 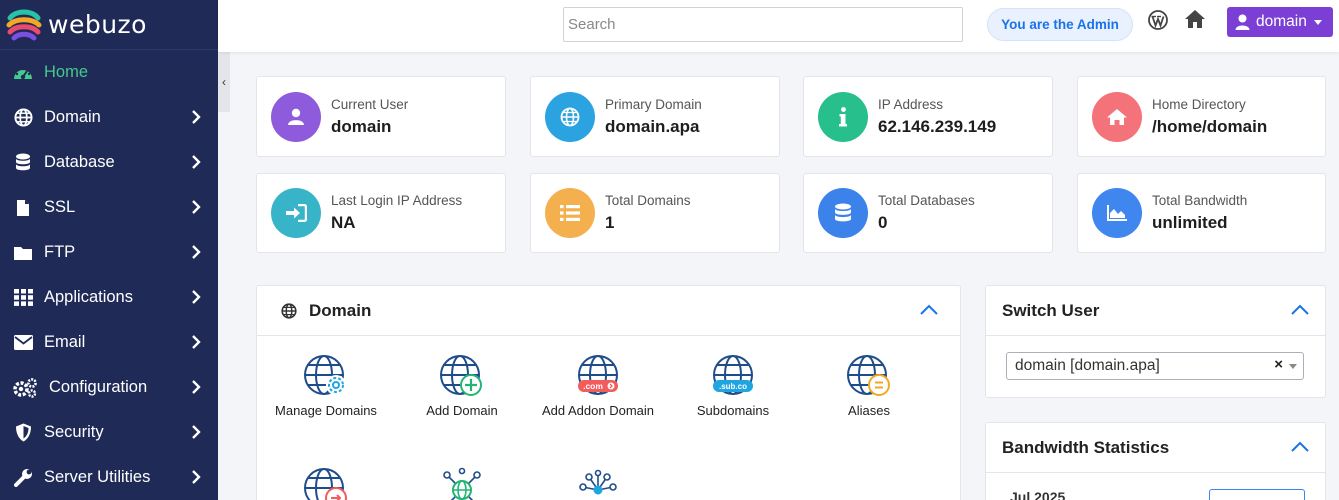 I want to click on stat-label: Total Databases, so click(x=926, y=200).